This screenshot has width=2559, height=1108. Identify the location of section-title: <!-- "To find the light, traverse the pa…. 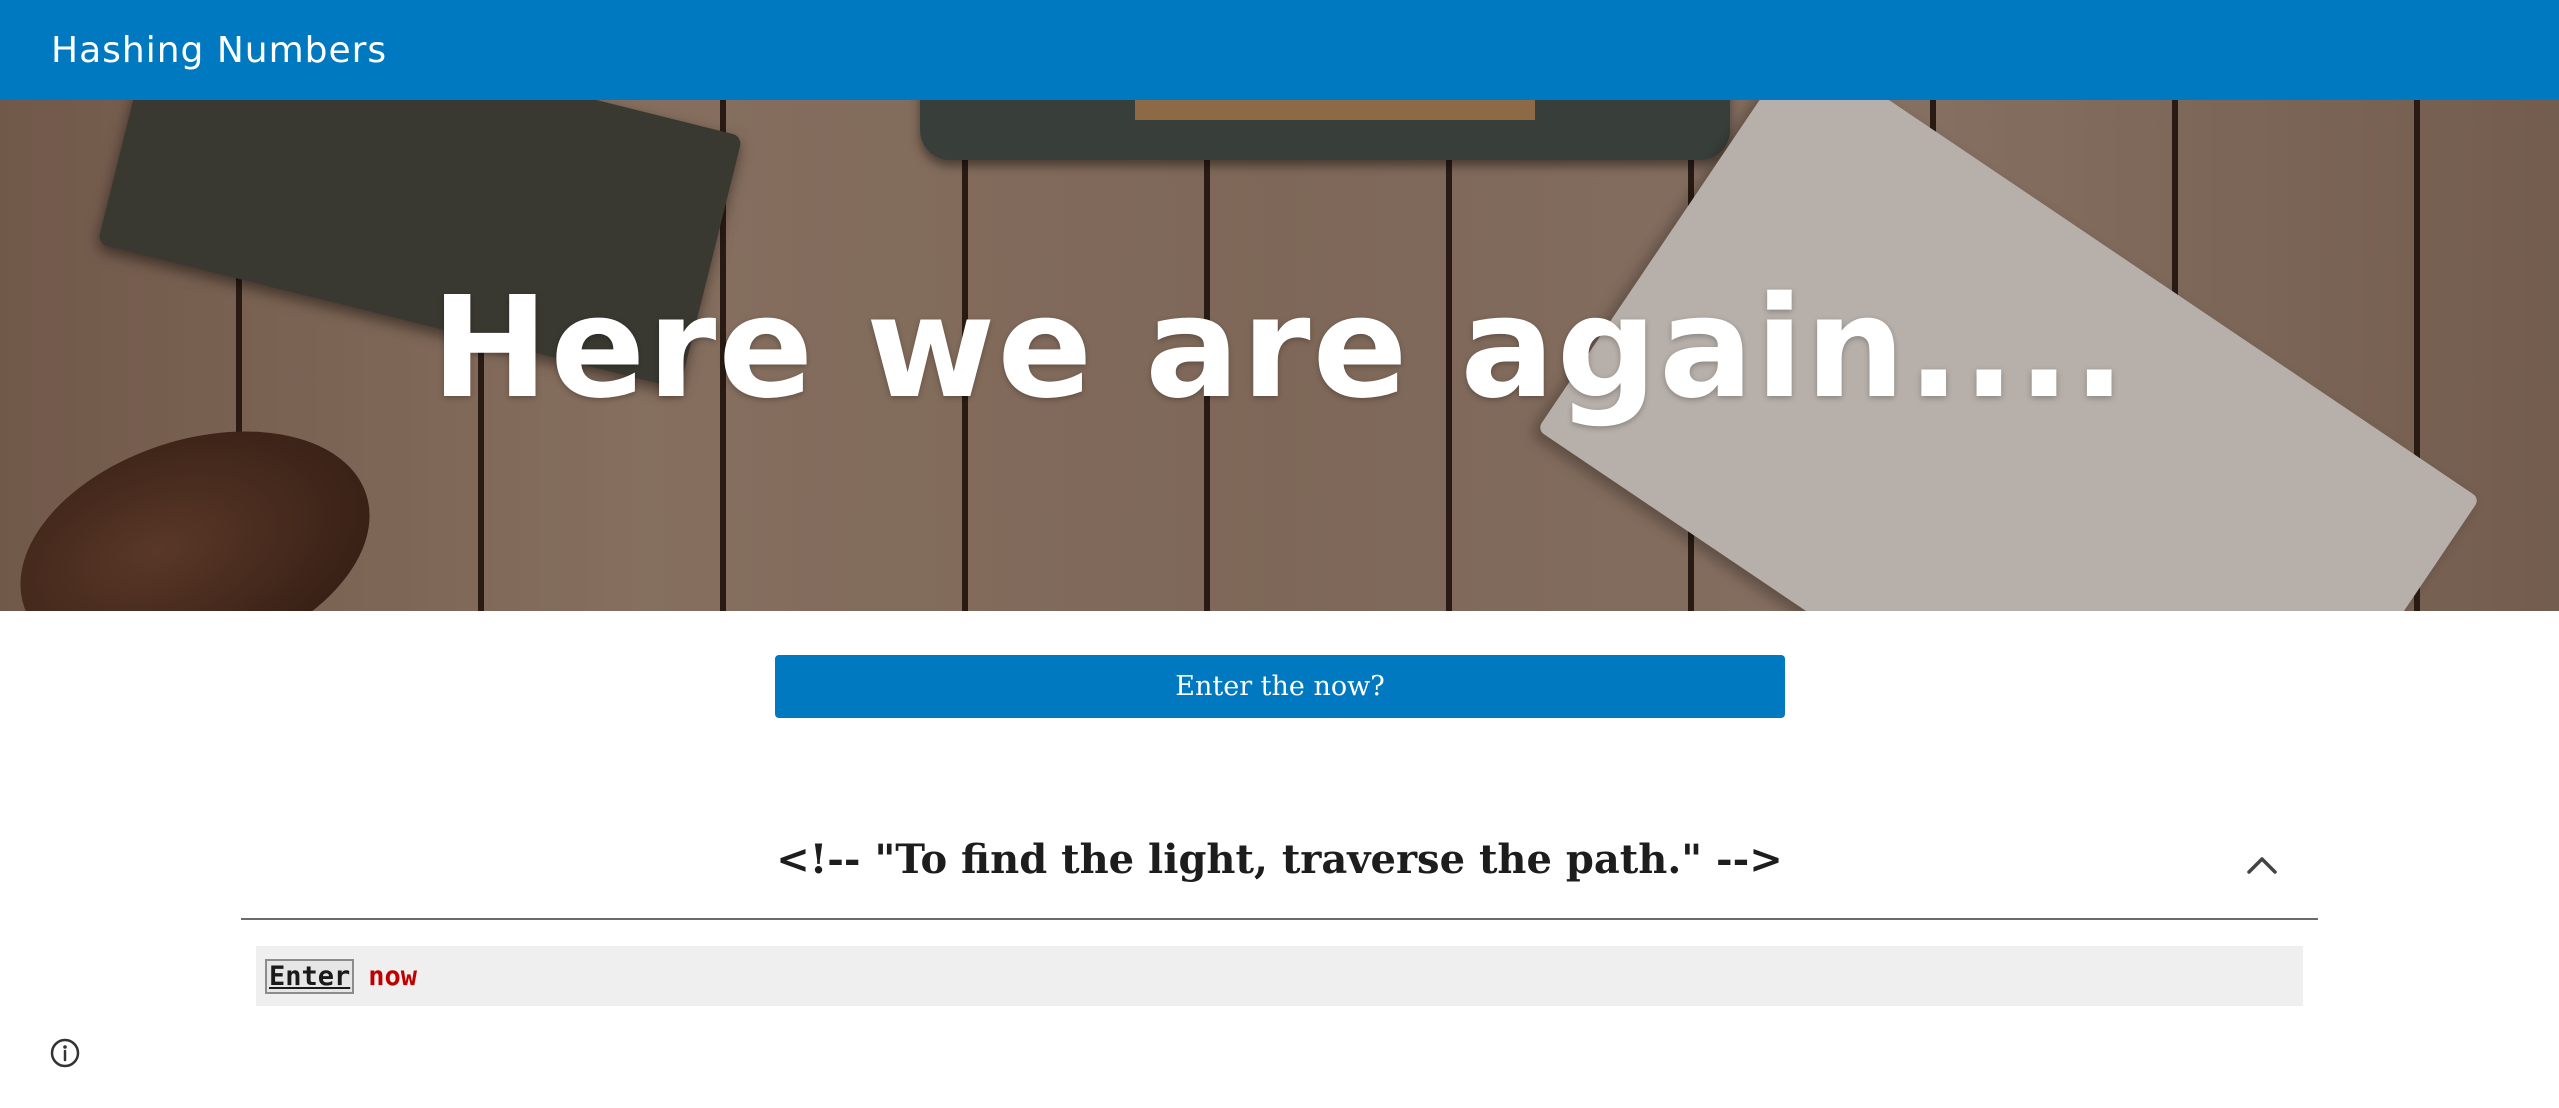
(1279, 859).